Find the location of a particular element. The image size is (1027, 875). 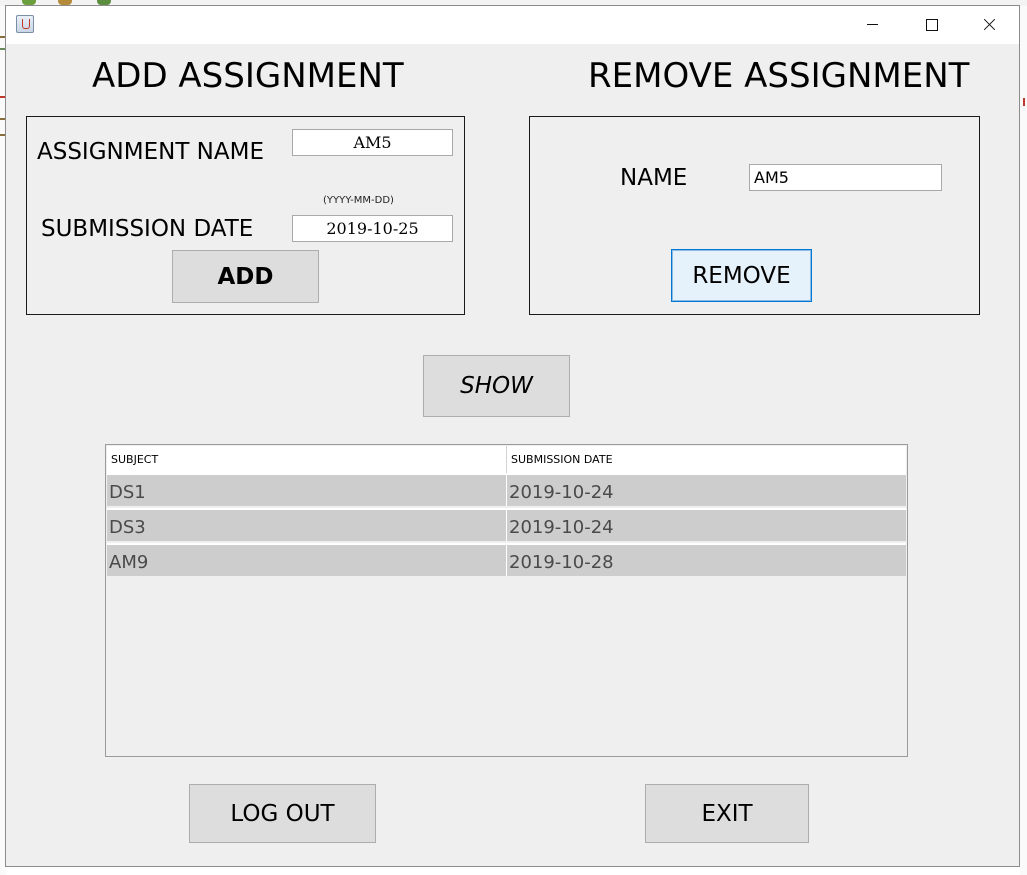

maximize-icon is located at coordinates (931, 25).